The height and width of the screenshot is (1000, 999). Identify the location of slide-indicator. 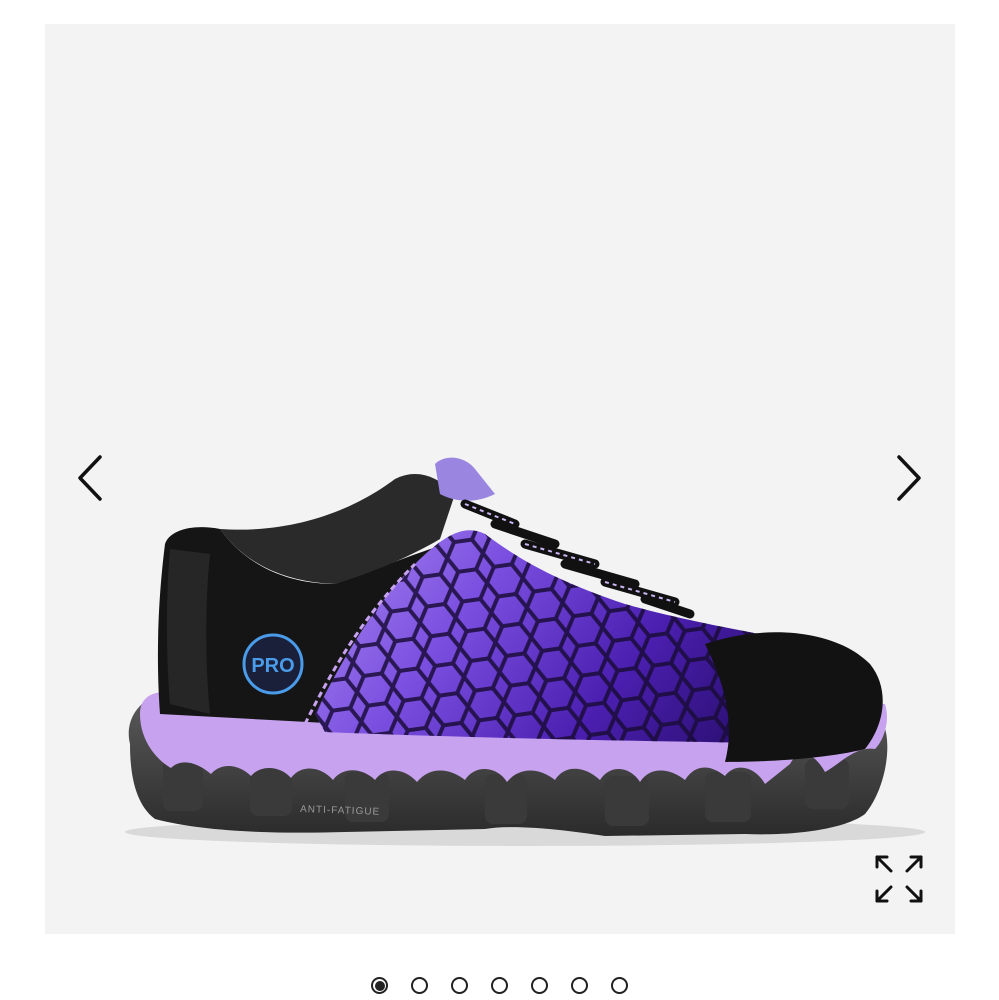
(499, 988).